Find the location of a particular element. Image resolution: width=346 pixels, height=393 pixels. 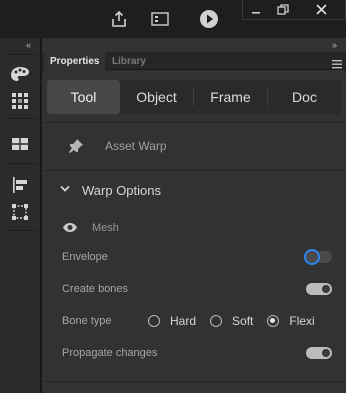

warp-options-header: Warp Options is located at coordinates (110, 190).